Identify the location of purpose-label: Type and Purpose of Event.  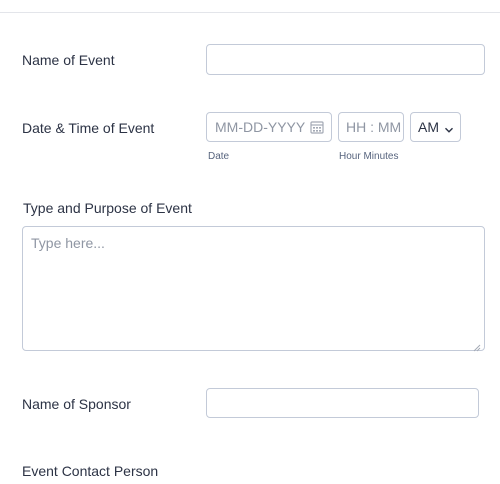
(107, 208).